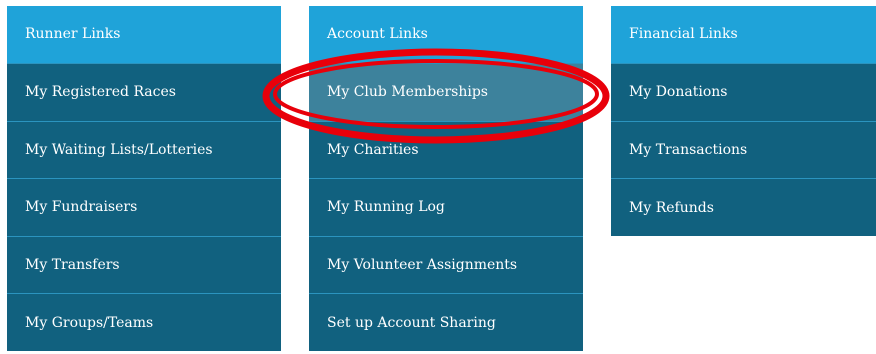 The width and height of the screenshot is (876, 354). I want to click on menu-item-my-transactions: My Transactions, so click(743, 149).